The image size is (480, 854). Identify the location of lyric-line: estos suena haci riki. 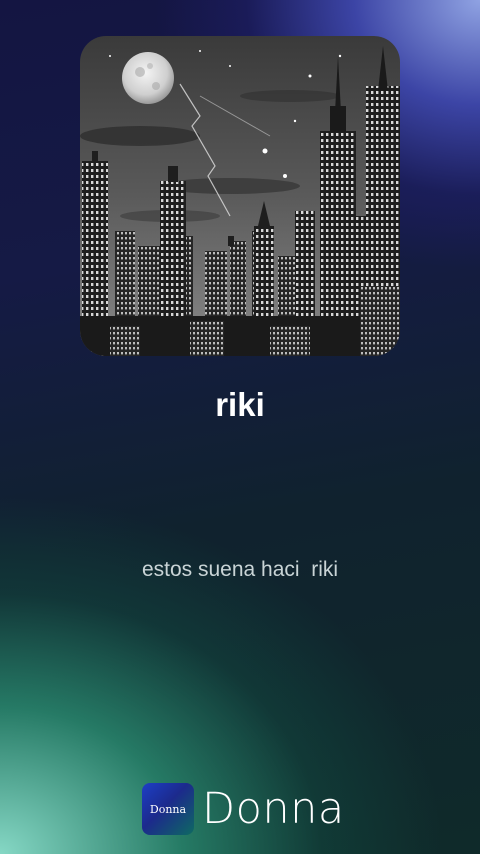
(240, 569).